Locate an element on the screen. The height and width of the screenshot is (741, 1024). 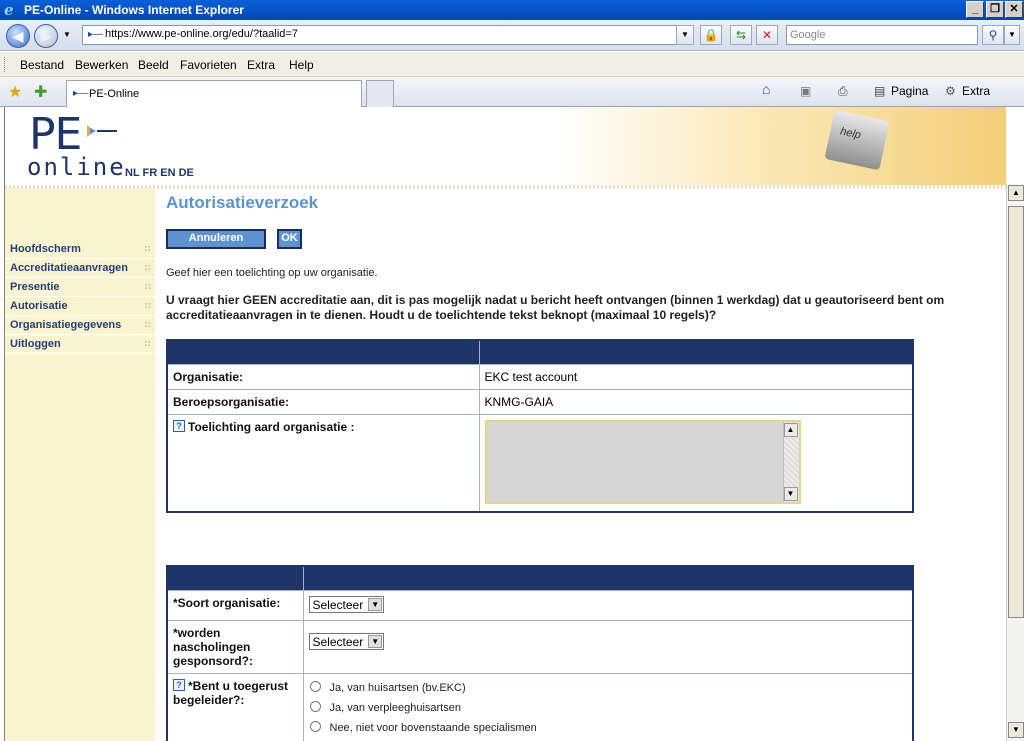
new-tab-button is located at coordinates (380, 93).